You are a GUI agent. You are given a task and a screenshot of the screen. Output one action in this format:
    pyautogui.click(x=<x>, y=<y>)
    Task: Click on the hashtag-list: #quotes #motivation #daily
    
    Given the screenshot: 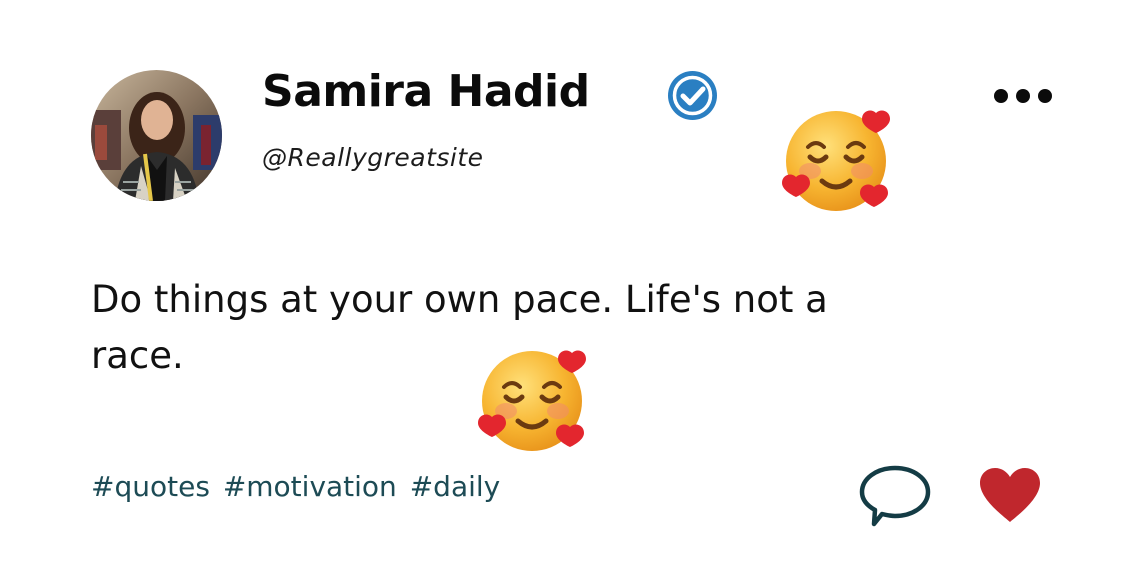 What is the action you would take?
    pyautogui.click(x=297, y=487)
    